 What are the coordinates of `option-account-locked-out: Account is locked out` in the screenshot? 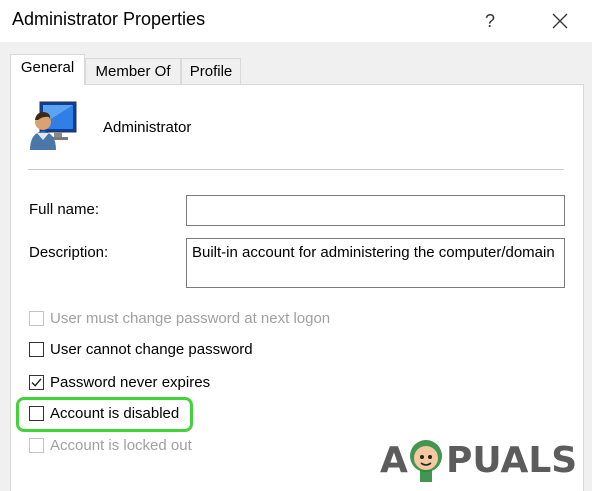 It's located at (110, 445).